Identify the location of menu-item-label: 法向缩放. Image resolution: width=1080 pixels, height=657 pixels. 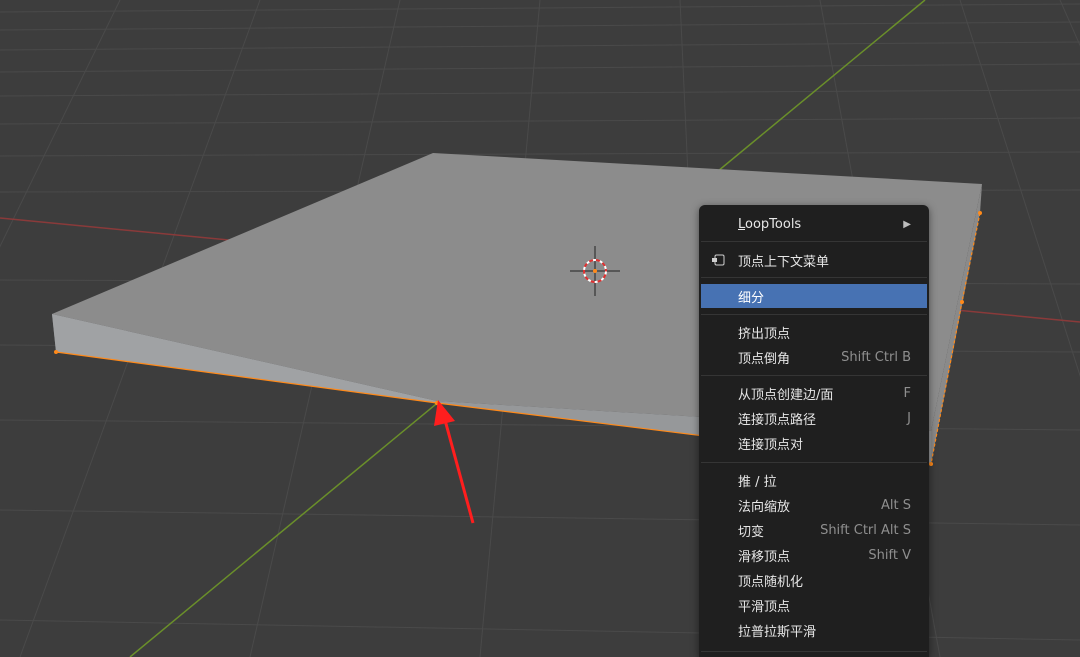
(764, 507).